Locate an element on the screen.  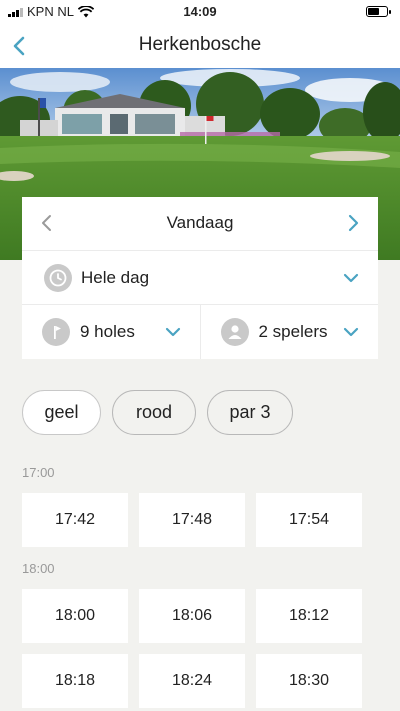
holes-dropdown: 9 holes is located at coordinates (111, 332).